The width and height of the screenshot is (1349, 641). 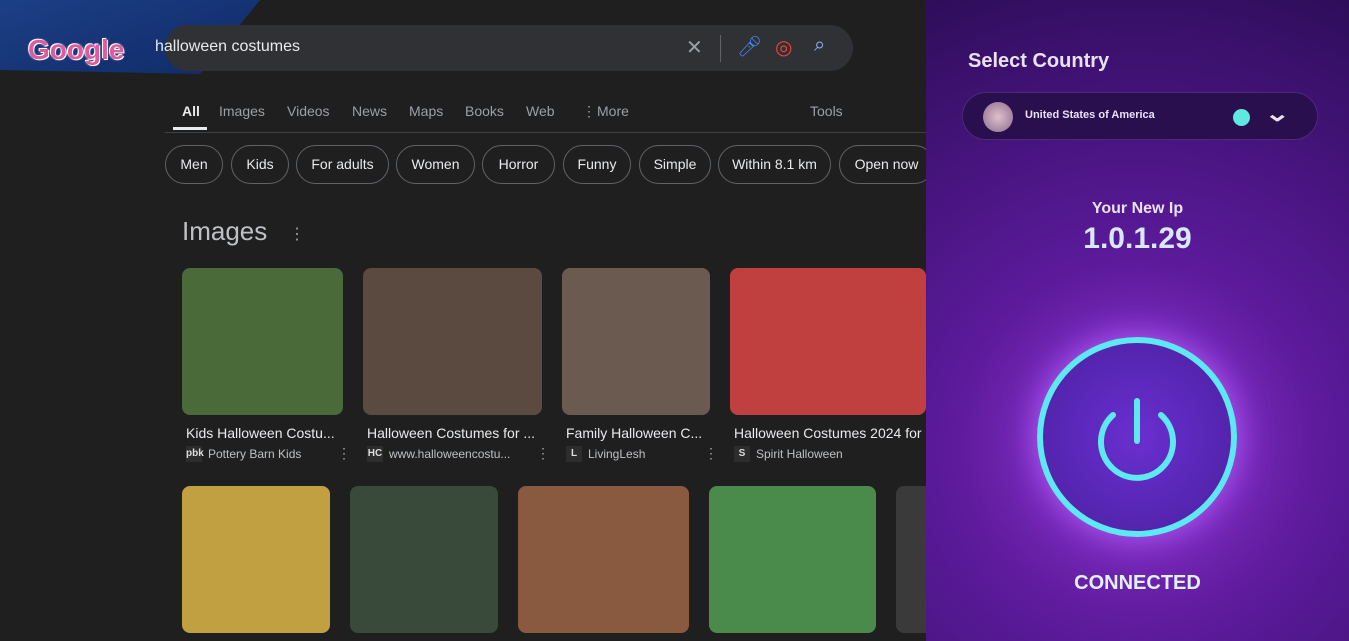 I want to click on tab-images: Images, so click(x=242, y=111).